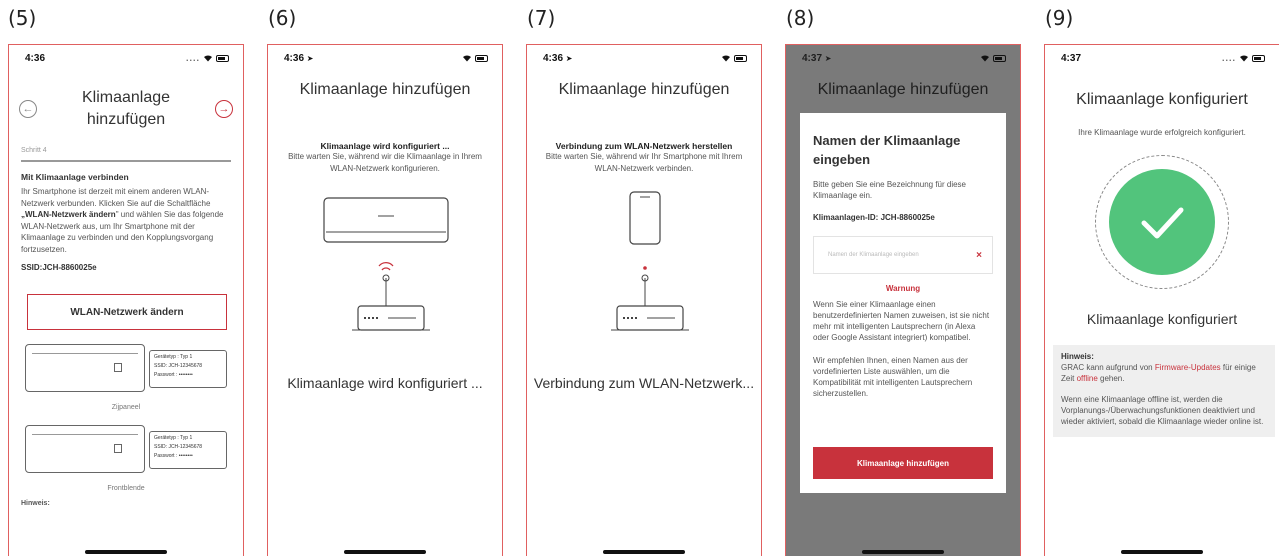 Image resolution: width=1279 pixels, height=556 pixels. I want to click on screen-title: Klimaanlage konfiguriert, so click(1162, 99).